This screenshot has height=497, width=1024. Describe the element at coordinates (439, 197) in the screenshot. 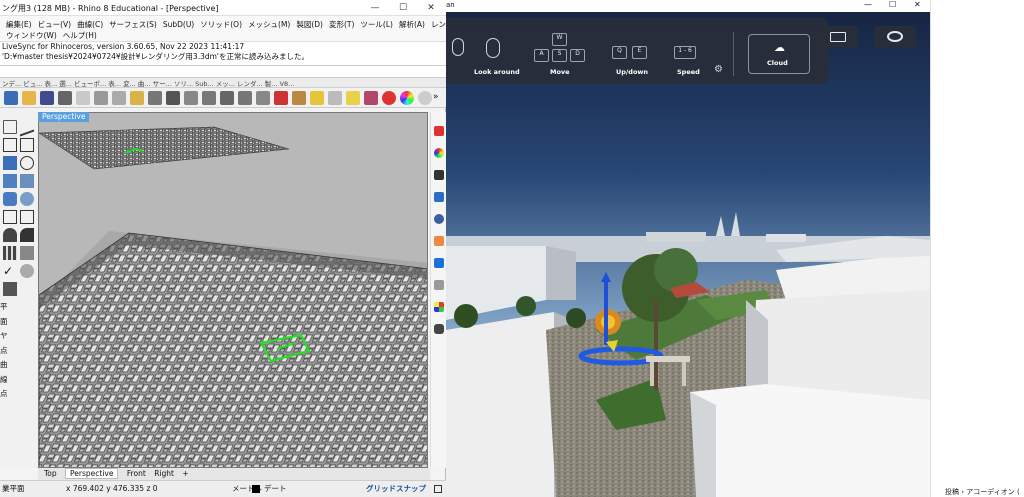

I see `camera-tab-icon` at that location.